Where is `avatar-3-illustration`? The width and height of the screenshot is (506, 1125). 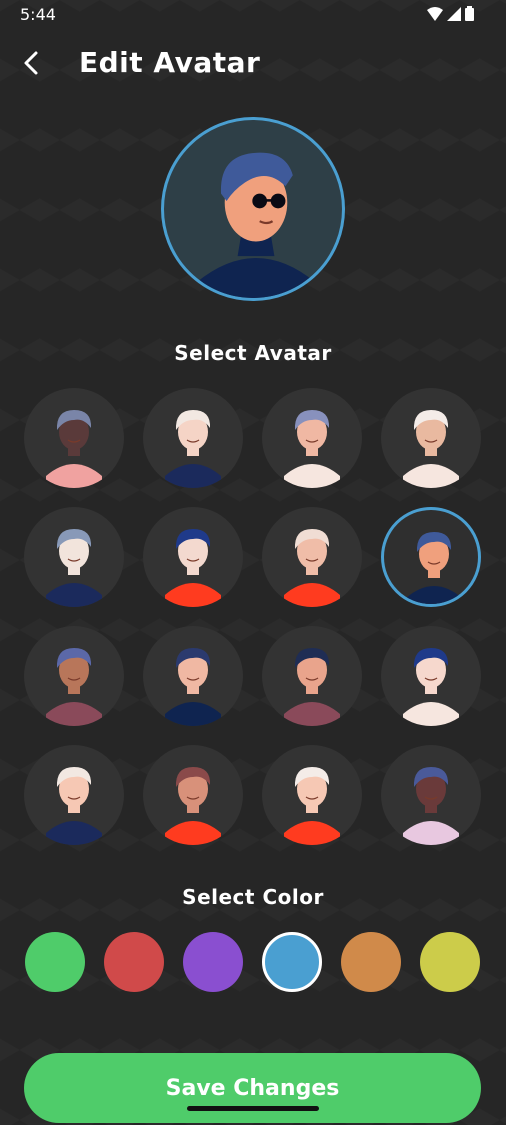
avatar-3-illustration is located at coordinates (312, 449).